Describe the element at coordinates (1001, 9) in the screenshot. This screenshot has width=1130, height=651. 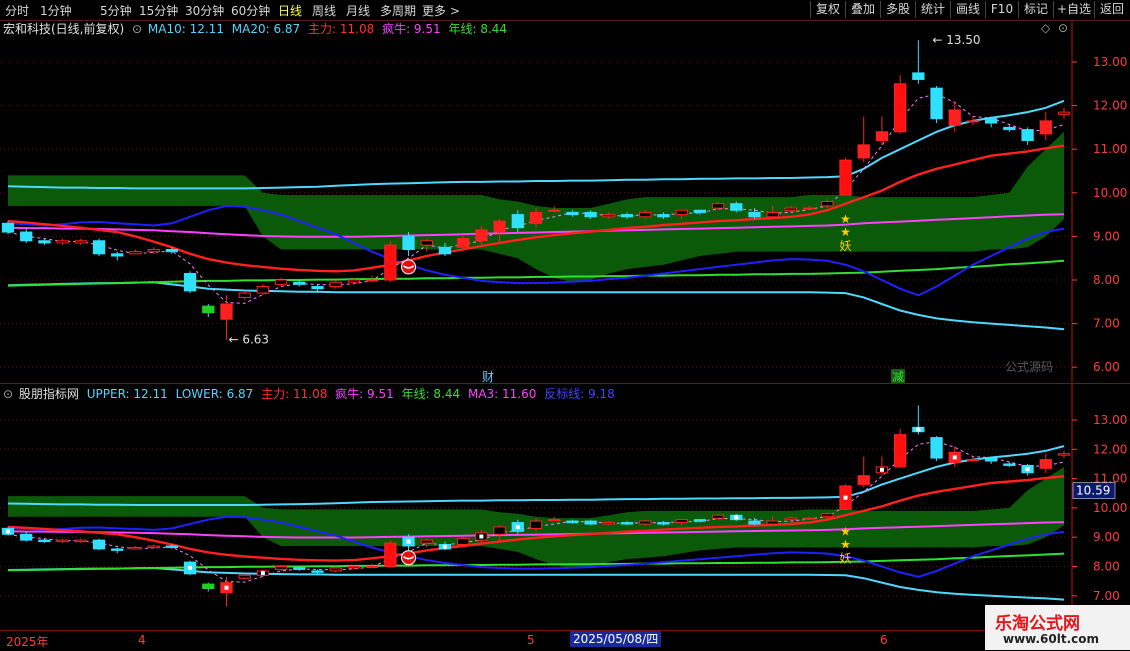
I see `f10-button: F10` at that location.